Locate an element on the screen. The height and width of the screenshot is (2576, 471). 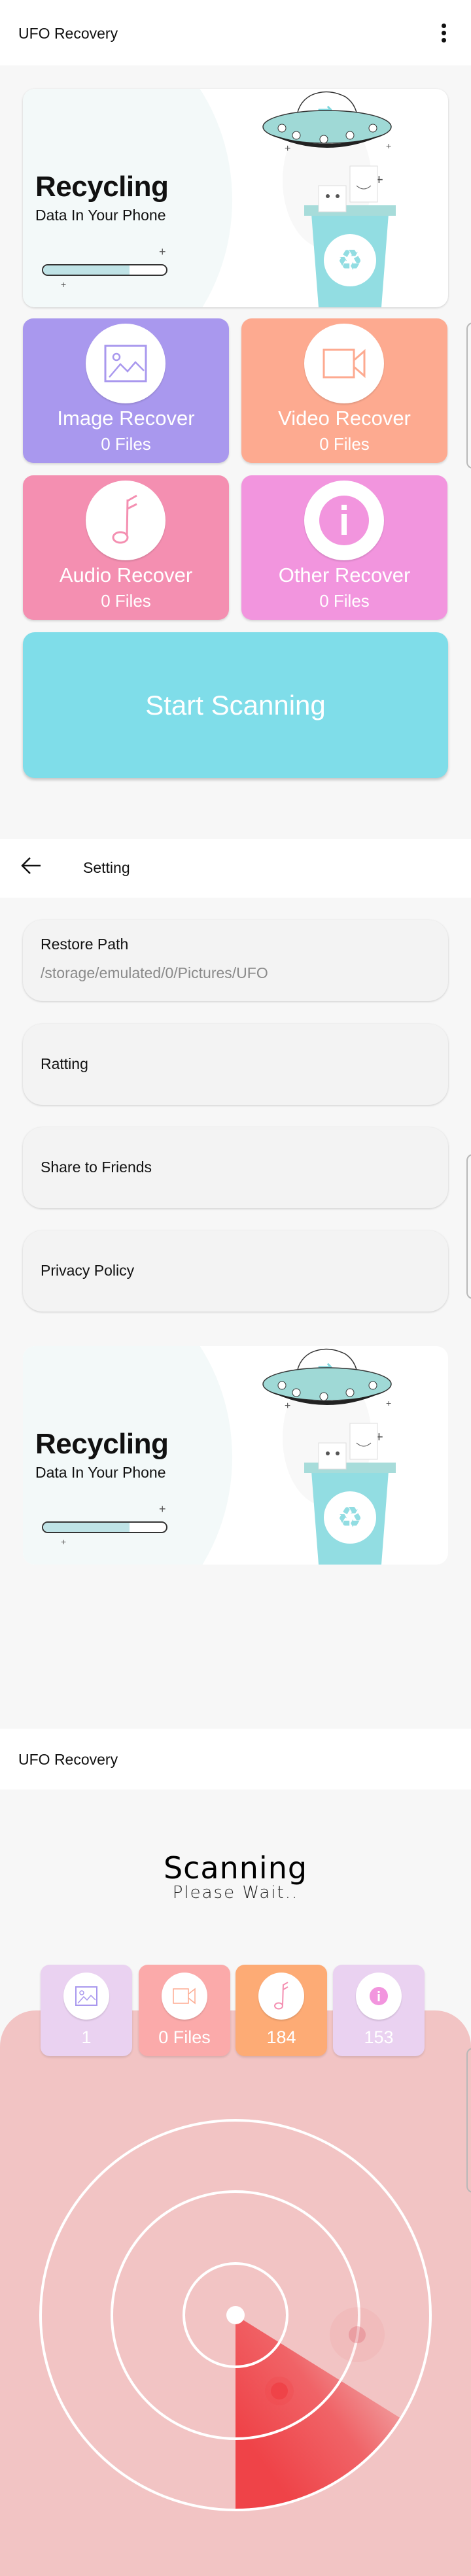
scanning-app-bar: UFO Recovery is located at coordinates (235, 1759).